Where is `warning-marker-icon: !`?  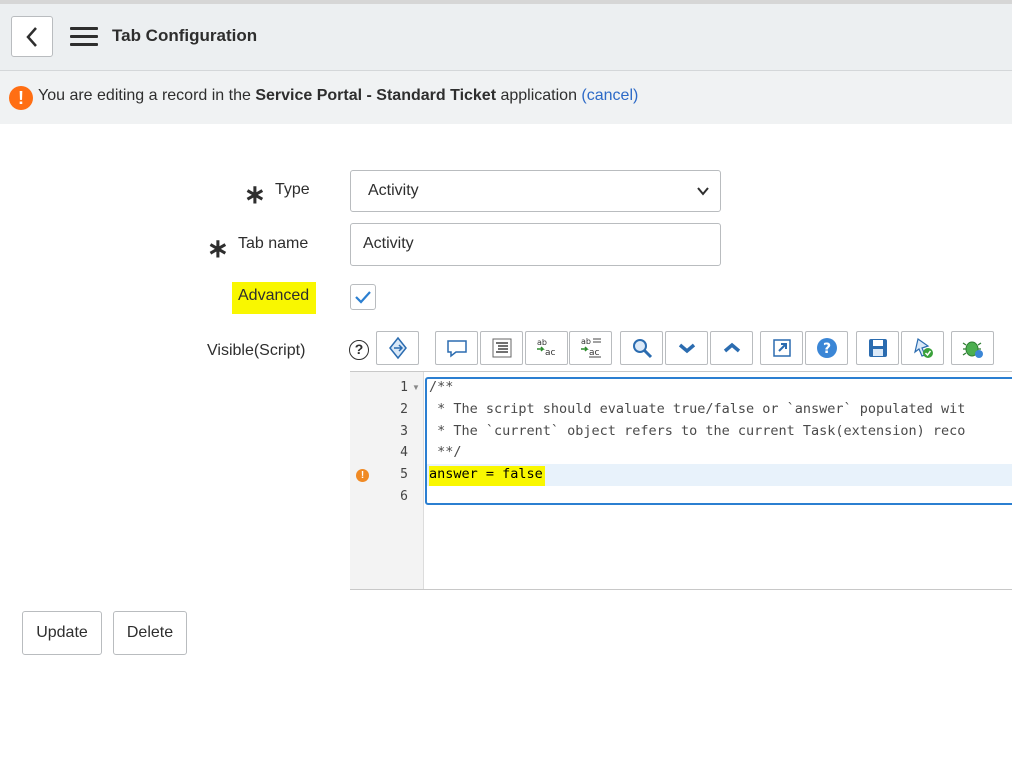
warning-marker-icon: ! is located at coordinates (362, 475).